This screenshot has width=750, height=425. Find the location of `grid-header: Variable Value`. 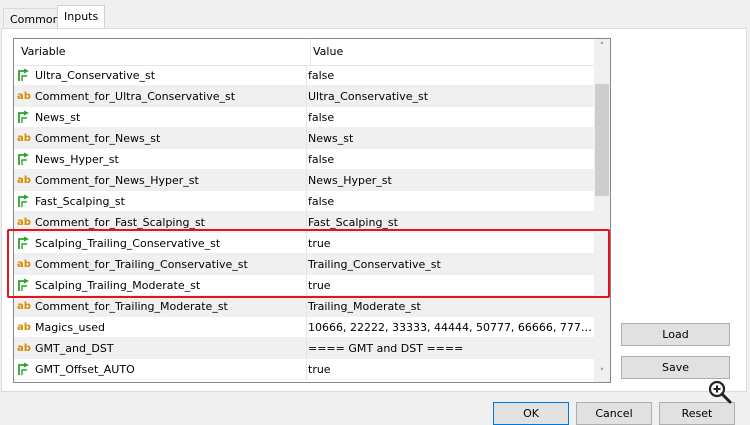

grid-header: Variable Value is located at coordinates (304, 52).